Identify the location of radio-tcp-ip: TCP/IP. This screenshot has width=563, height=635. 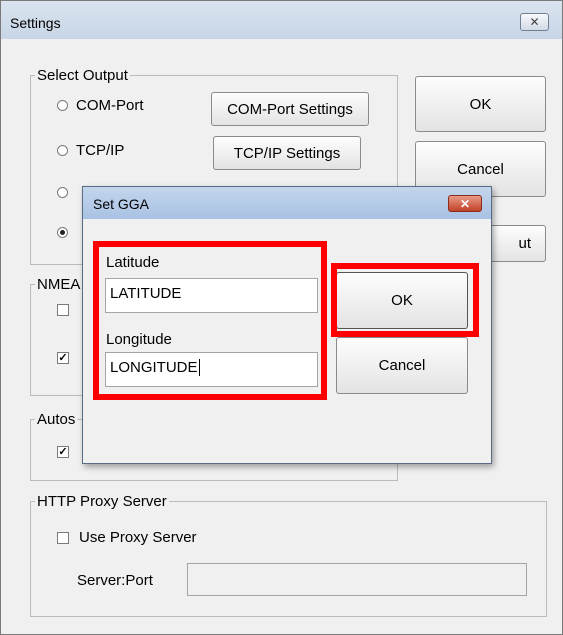
(90, 150).